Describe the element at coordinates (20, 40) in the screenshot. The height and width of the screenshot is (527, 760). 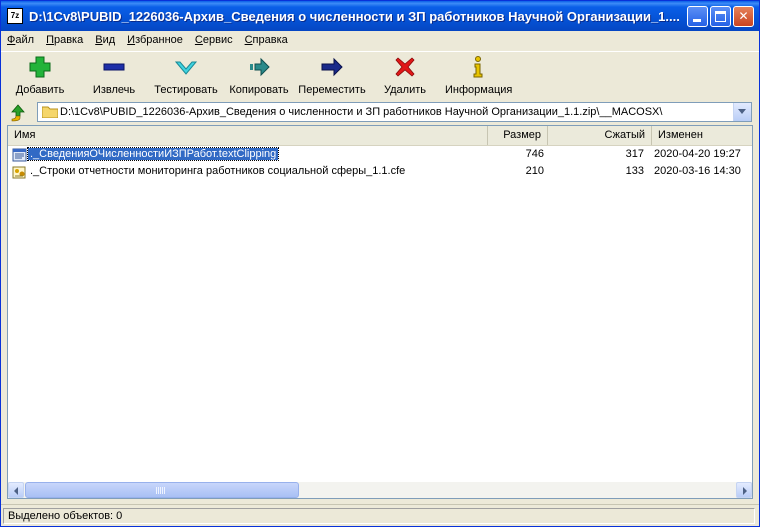
I see `menu-file: Файл` at that location.